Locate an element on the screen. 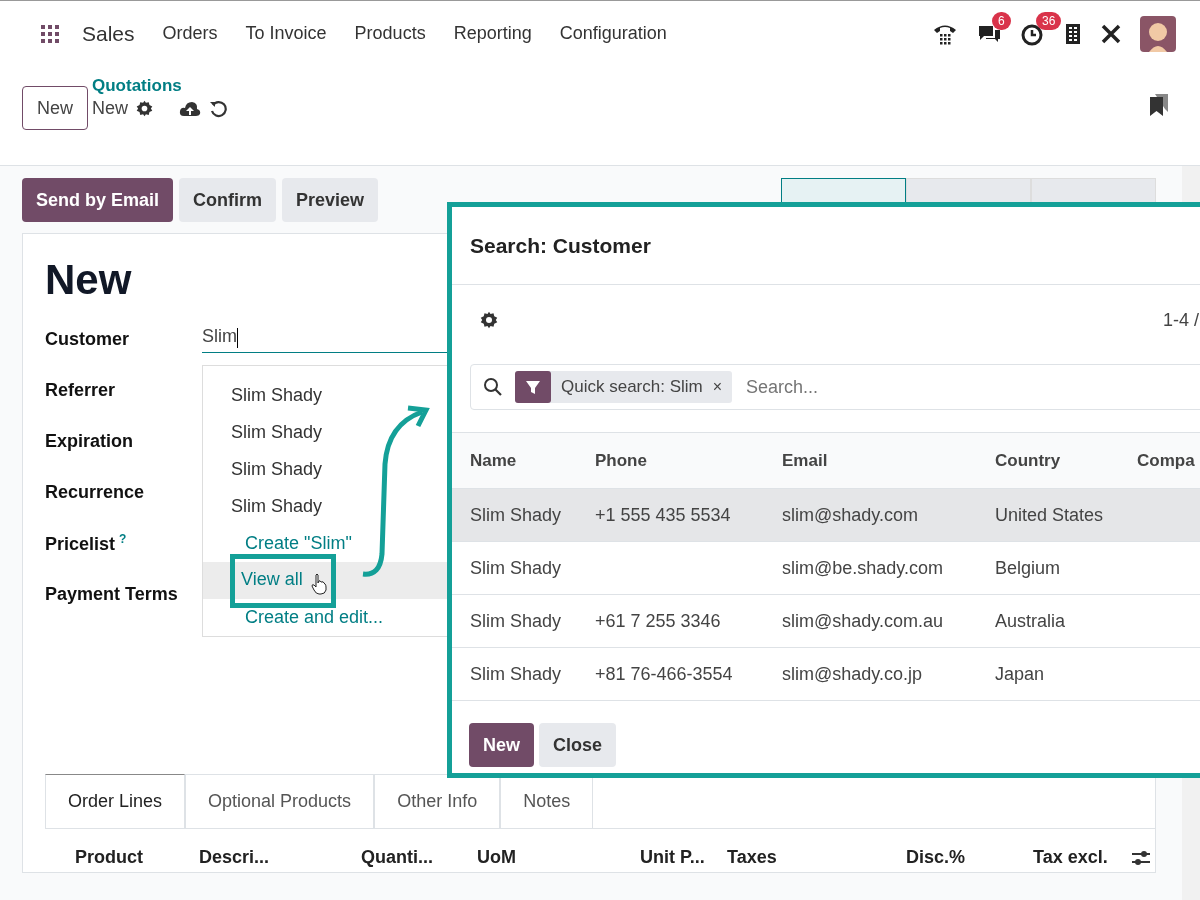 The width and height of the screenshot is (1200, 900). column-header: Country is located at coordinates (1066, 460).